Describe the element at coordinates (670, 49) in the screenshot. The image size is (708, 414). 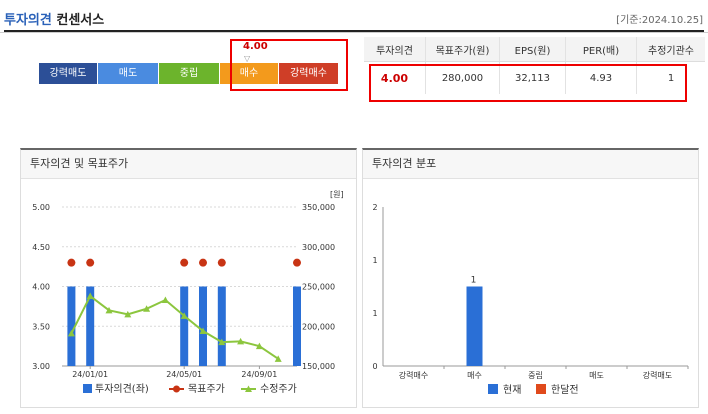
I see `col-header-institutions: 추정기관수` at that location.